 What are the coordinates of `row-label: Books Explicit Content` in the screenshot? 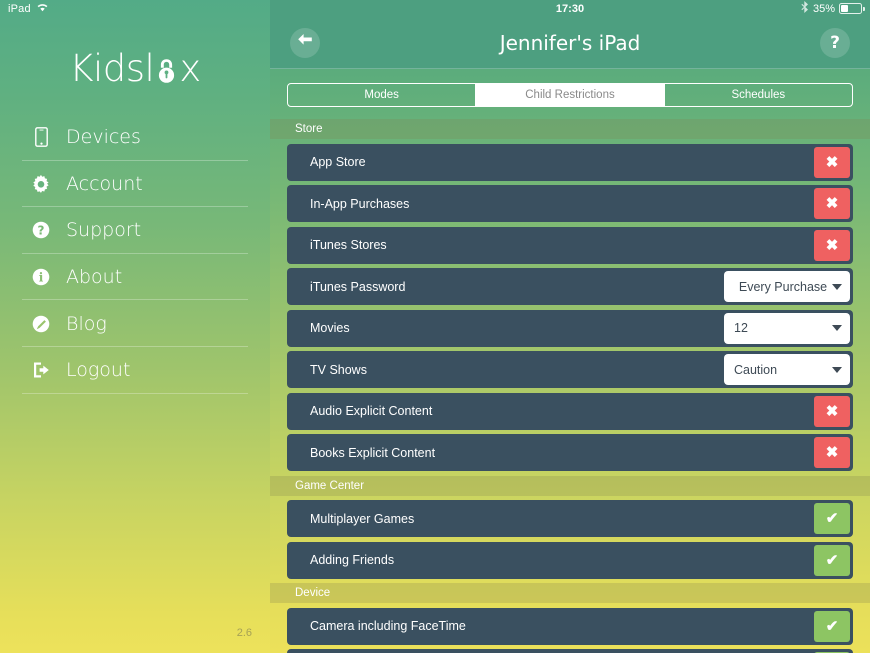 It's located at (373, 452).